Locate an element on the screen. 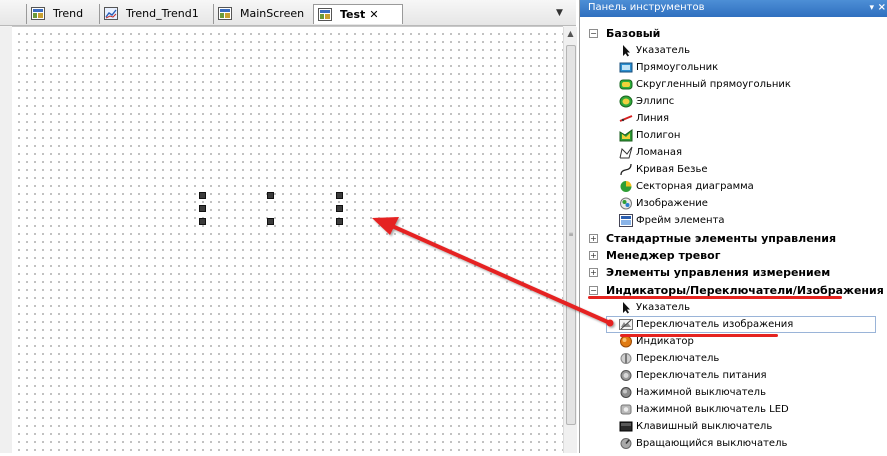 The height and width of the screenshot is (456, 887). tab-list-dropdown-icon: ▼ is located at coordinates (559, 13).